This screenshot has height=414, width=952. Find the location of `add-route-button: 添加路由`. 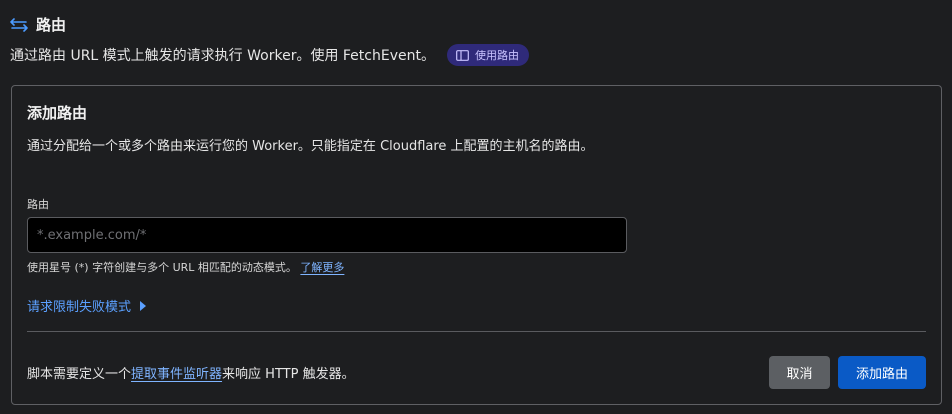

add-route-button: 添加路由 is located at coordinates (882, 372).